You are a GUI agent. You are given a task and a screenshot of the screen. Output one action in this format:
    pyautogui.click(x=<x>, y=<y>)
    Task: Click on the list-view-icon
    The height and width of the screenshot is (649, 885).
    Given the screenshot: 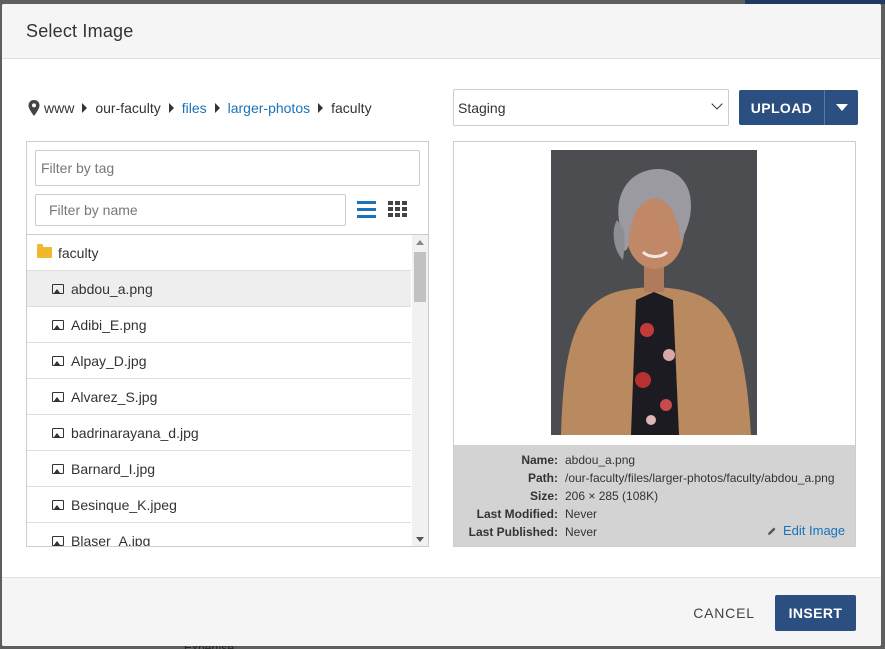 What is the action you would take?
    pyautogui.click(x=368, y=210)
    